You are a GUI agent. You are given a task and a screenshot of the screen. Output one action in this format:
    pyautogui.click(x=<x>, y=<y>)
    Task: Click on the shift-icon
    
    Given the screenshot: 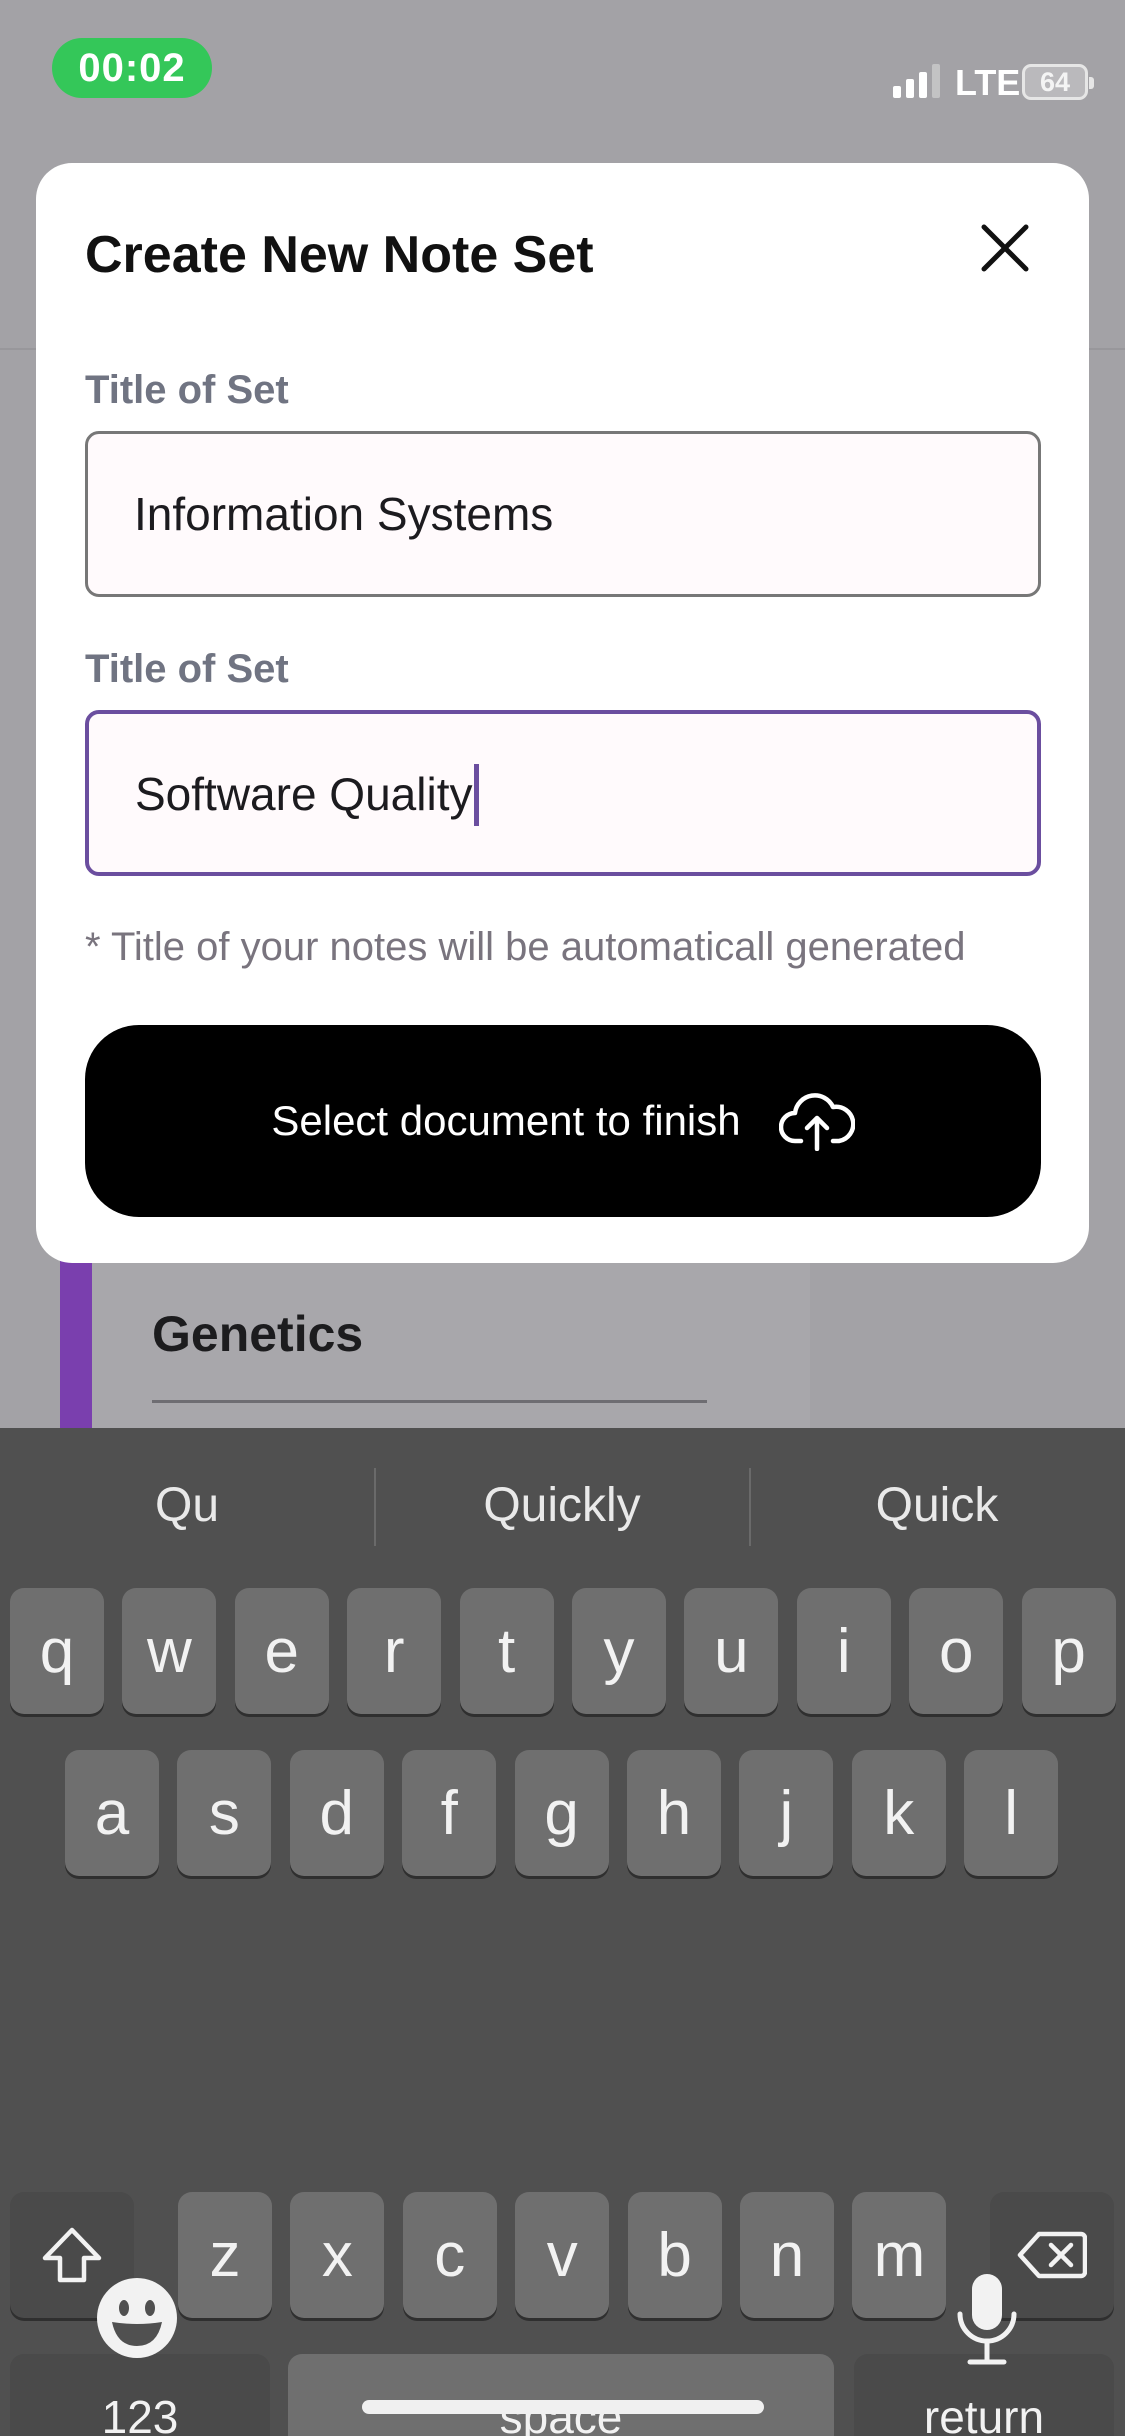 What is the action you would take?
    pyautogui.click(x=72, y=2255)
    